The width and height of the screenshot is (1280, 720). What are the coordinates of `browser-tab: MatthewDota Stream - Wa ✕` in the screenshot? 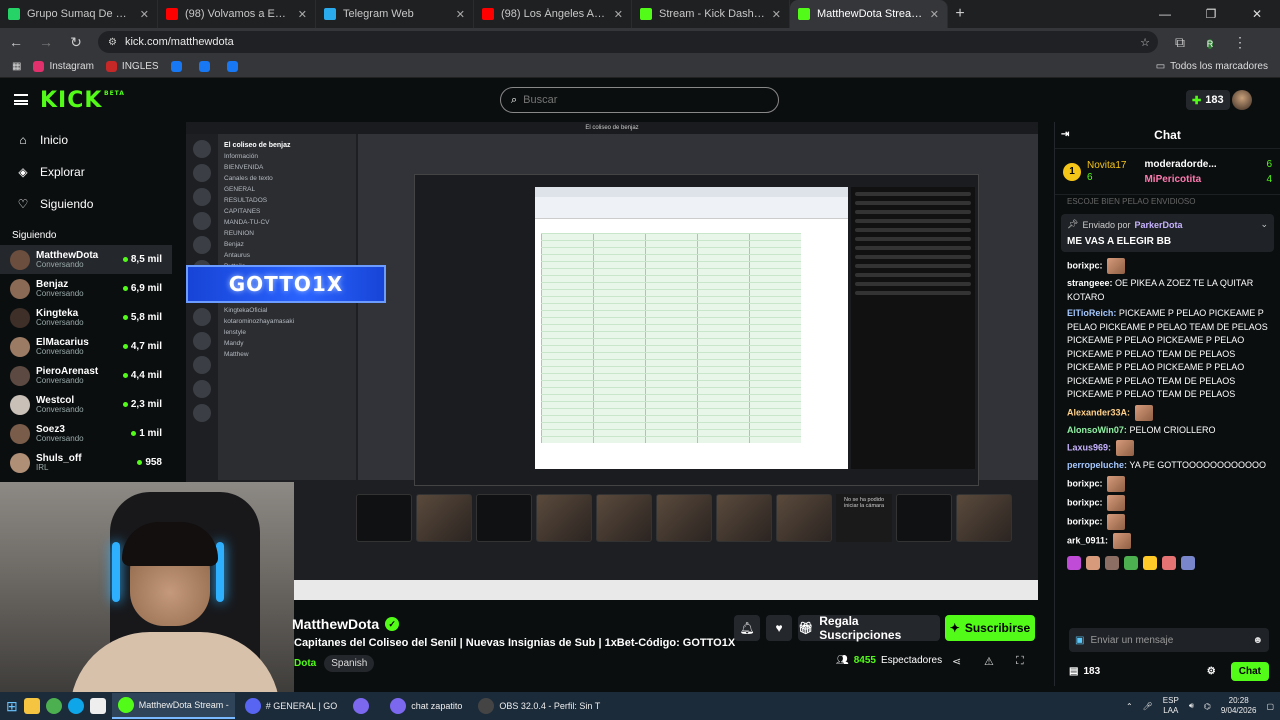 It's located at (869, 14).